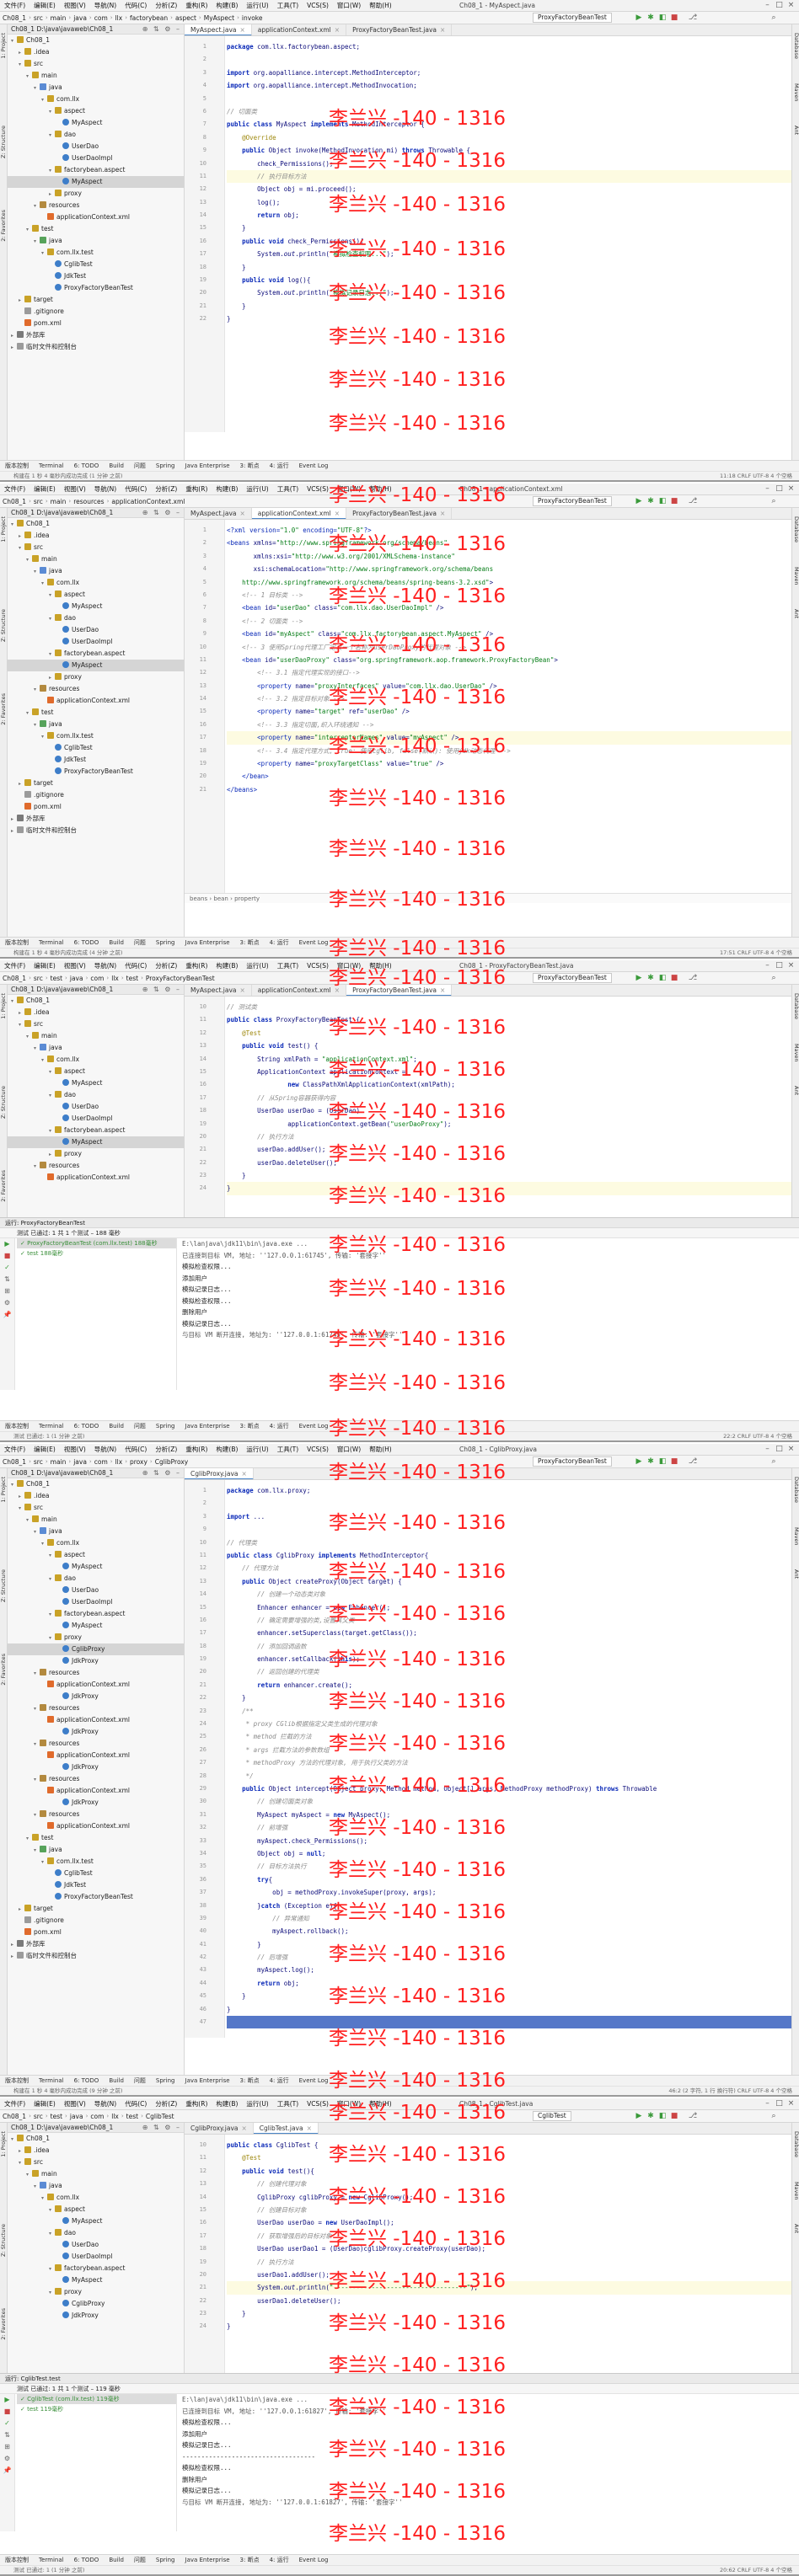 The height and width of the screenshot is (2576, 799). What do you see at coordinates (497, 621) in the screenshot?
I see `code-line: 8 <!-- 2 切面类 -->` at bounding box center [497, 621].